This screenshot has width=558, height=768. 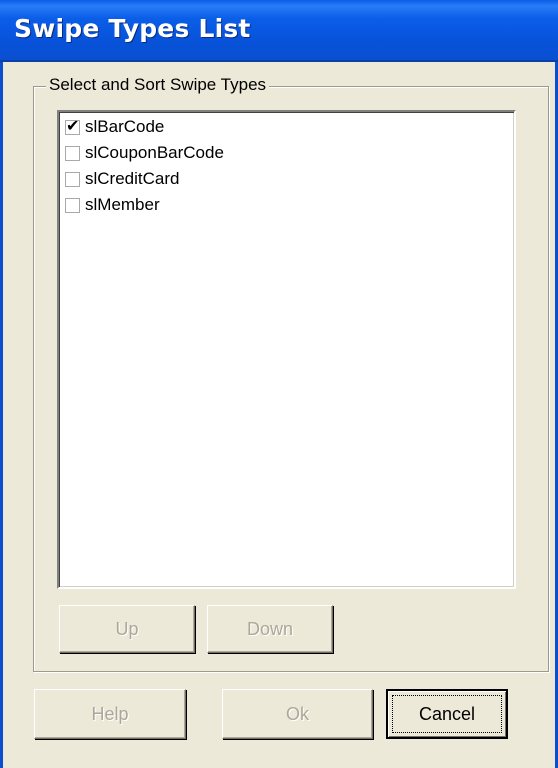 I want to click on title-bar: Swipe Types List, so click(x=279, y=30).